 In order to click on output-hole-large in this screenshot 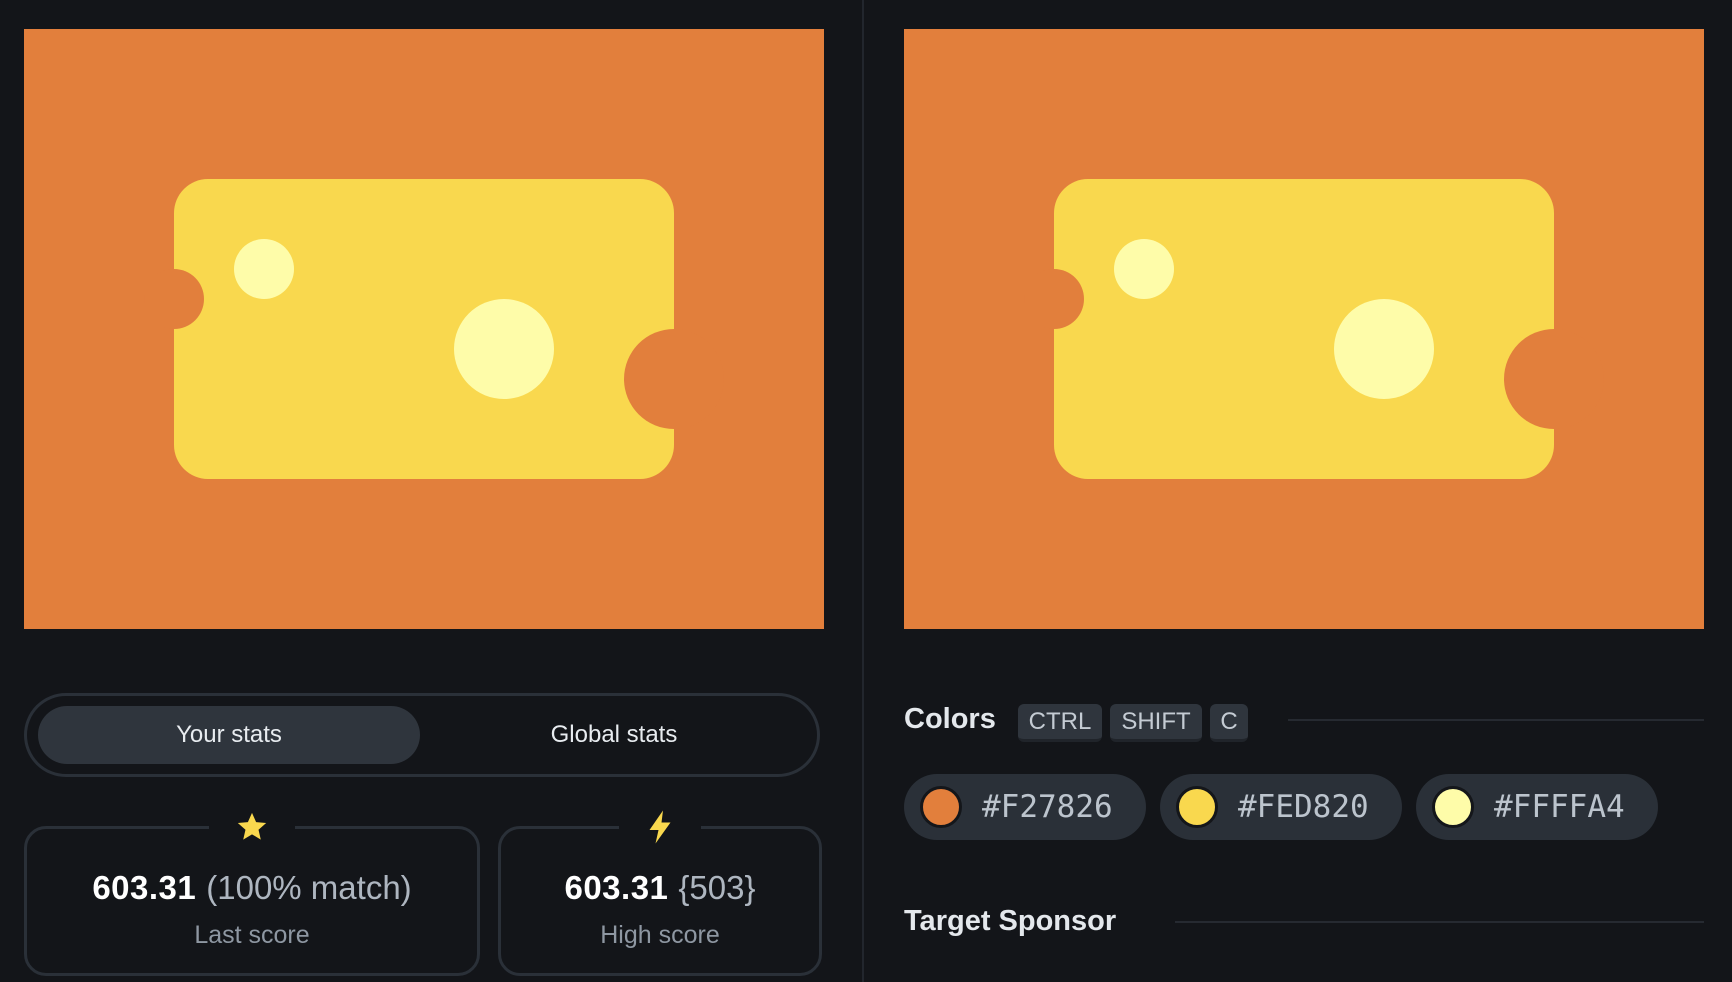, I will do `click(504, 349)`.